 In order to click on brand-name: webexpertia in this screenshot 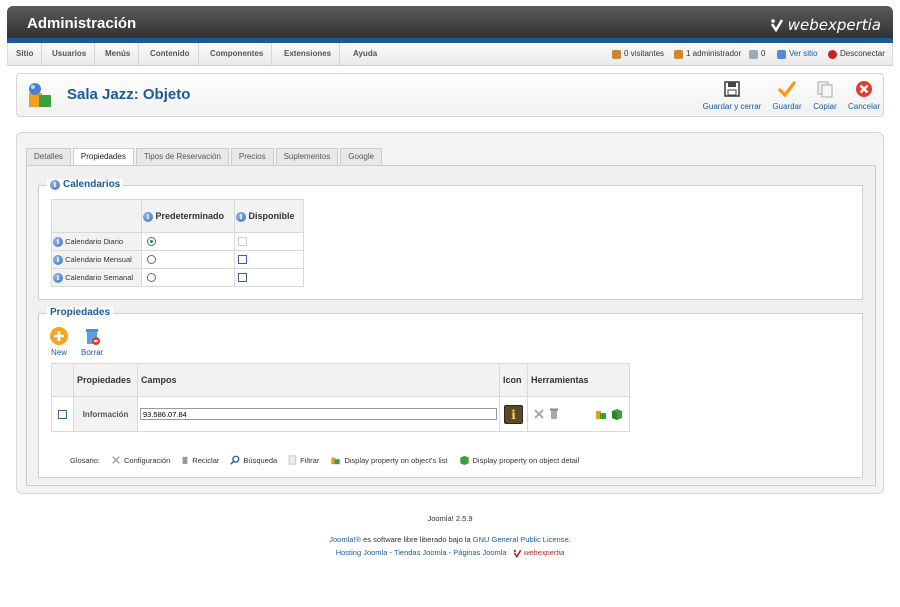, I will do `click(834, 25)`.